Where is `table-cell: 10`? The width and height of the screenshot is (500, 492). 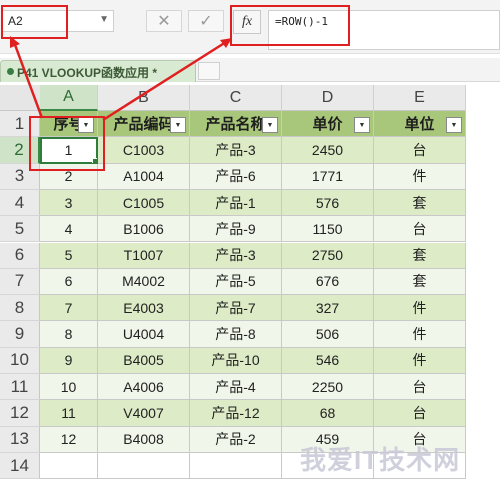 table-cell: 10 is located at coordinates (69, 387).